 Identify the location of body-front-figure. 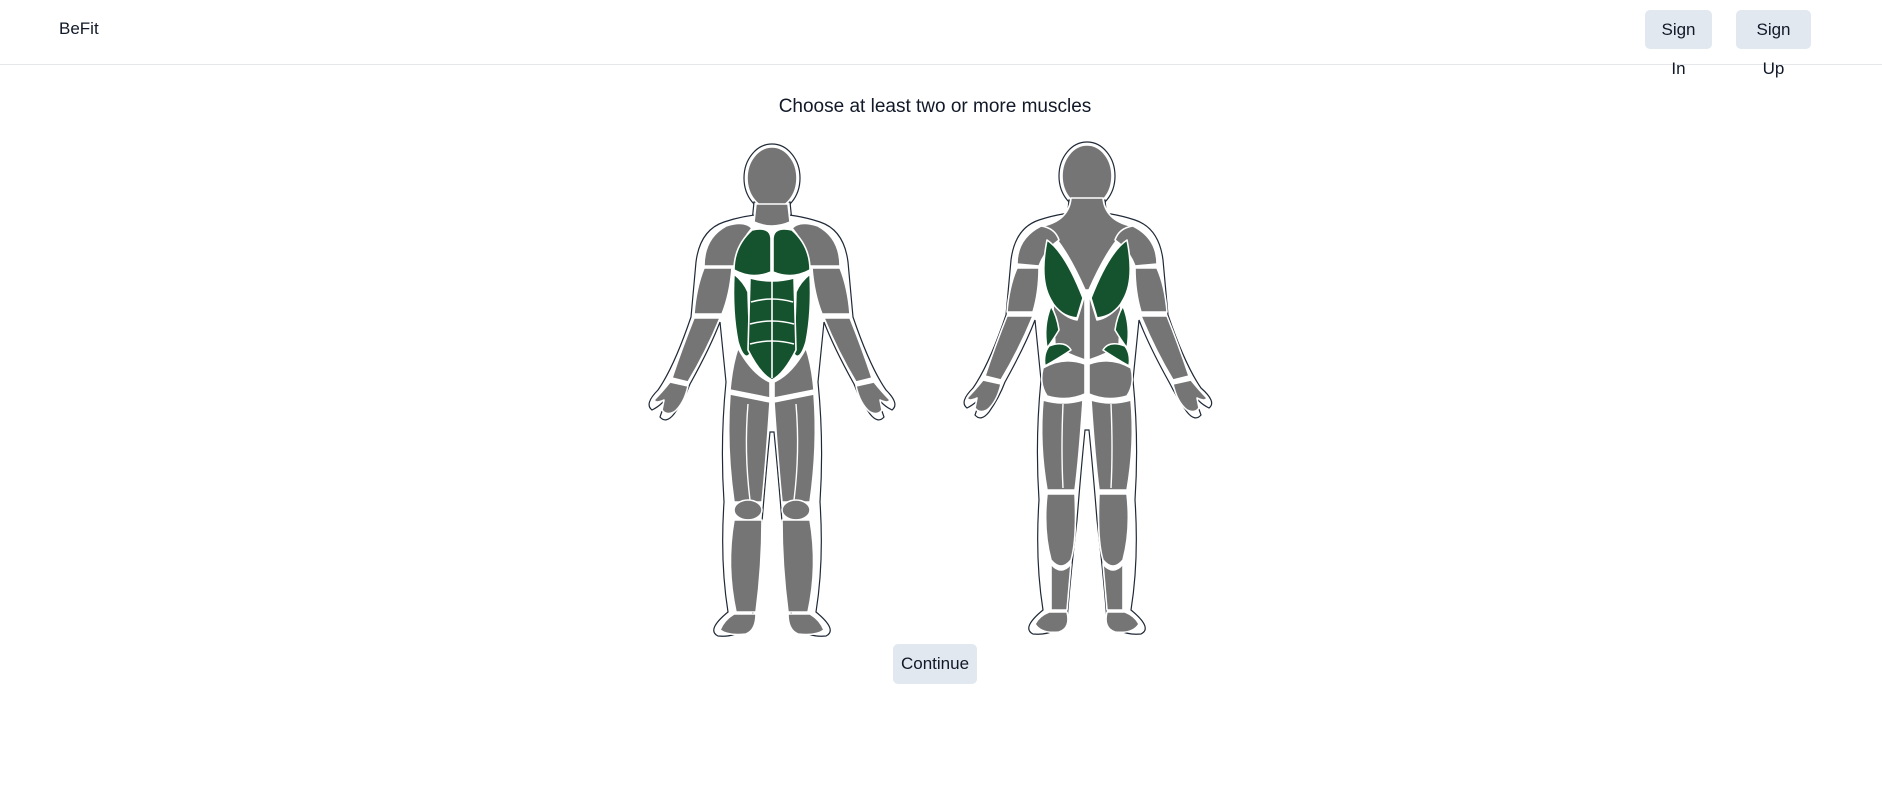
(773, 389).